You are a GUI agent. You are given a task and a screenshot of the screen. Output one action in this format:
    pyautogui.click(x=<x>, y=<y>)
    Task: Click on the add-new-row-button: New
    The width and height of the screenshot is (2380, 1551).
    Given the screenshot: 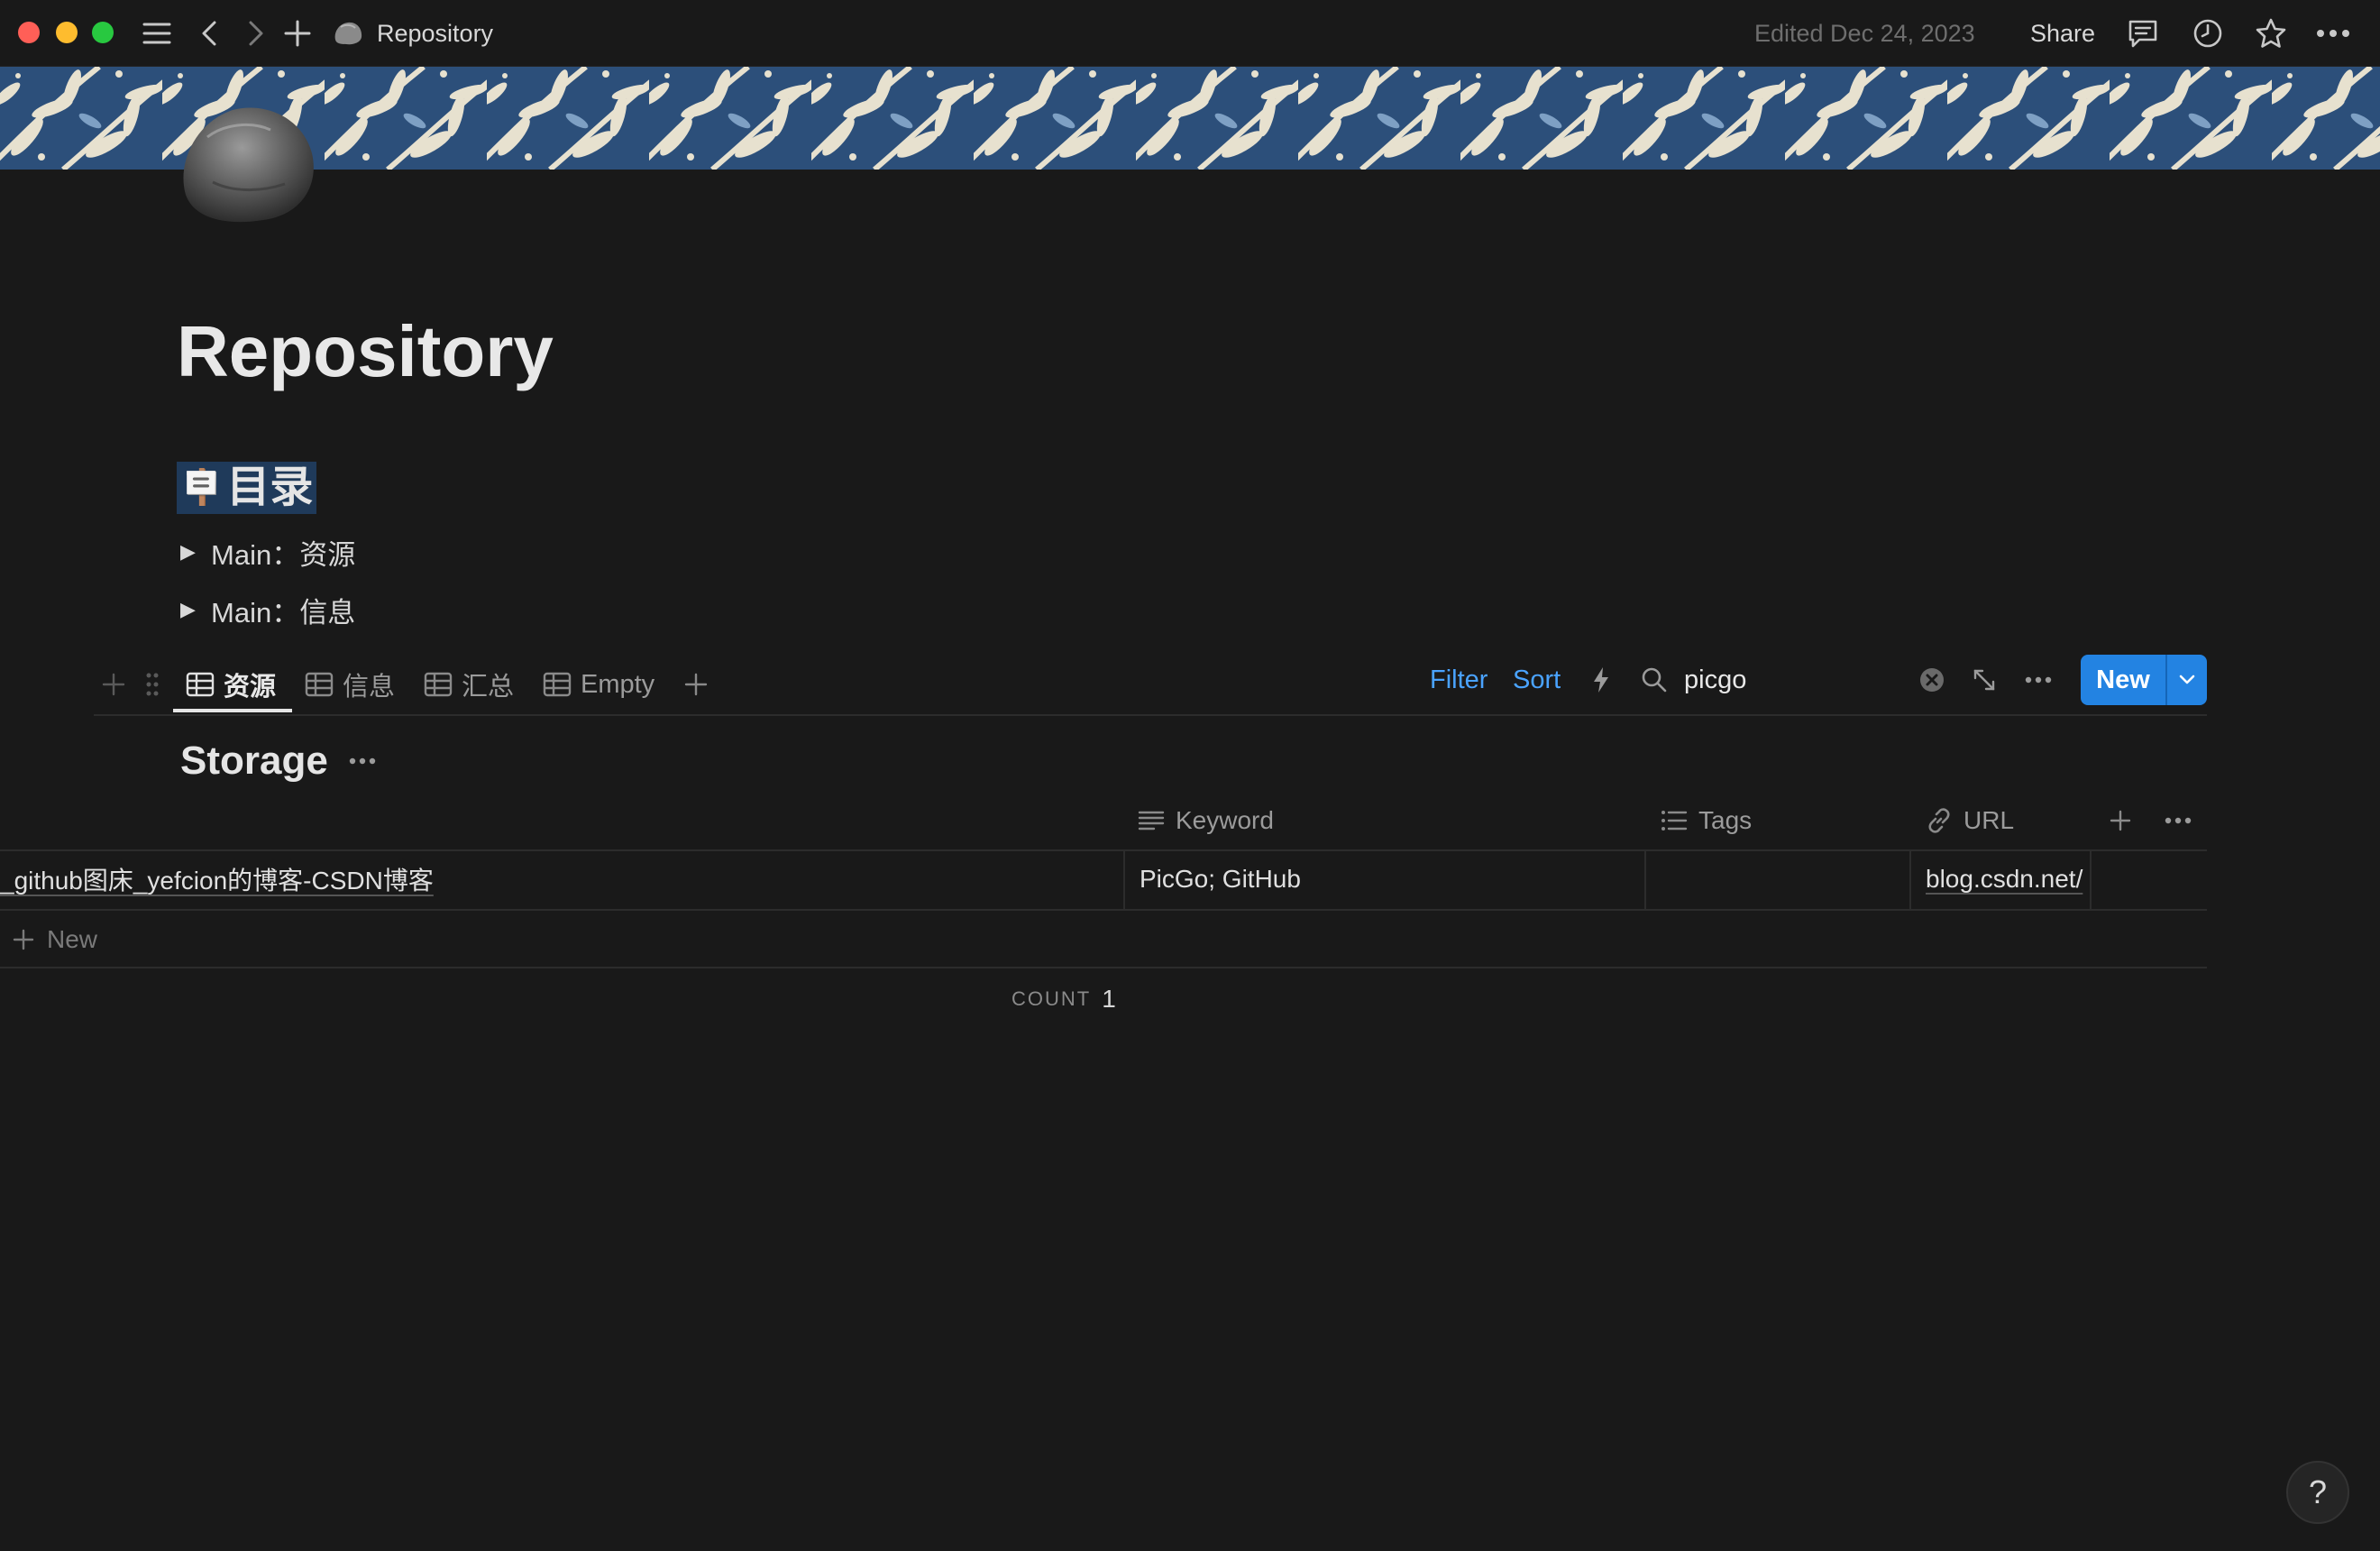 What is the action you would take?
    pyautogui.click(x=55, y=940)
    